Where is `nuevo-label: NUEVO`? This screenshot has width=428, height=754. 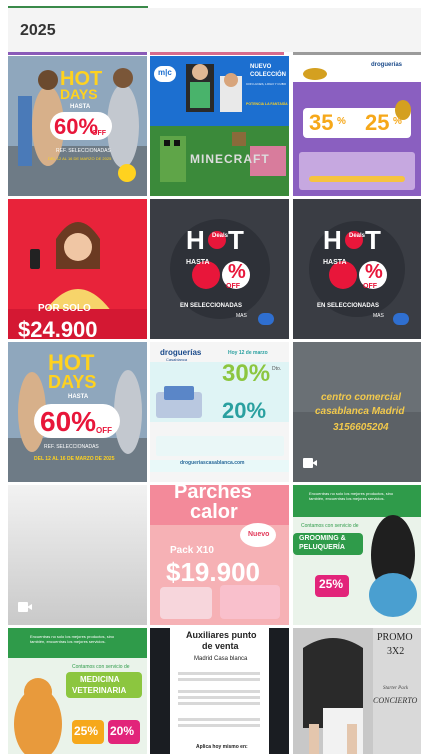
nuevo-label: NUEVO is located at coordinates (261, 67).